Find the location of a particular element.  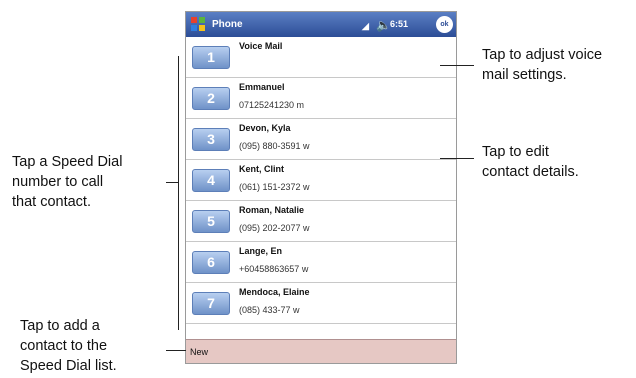

new-menu-item: New is located at coordinates (199, 352).